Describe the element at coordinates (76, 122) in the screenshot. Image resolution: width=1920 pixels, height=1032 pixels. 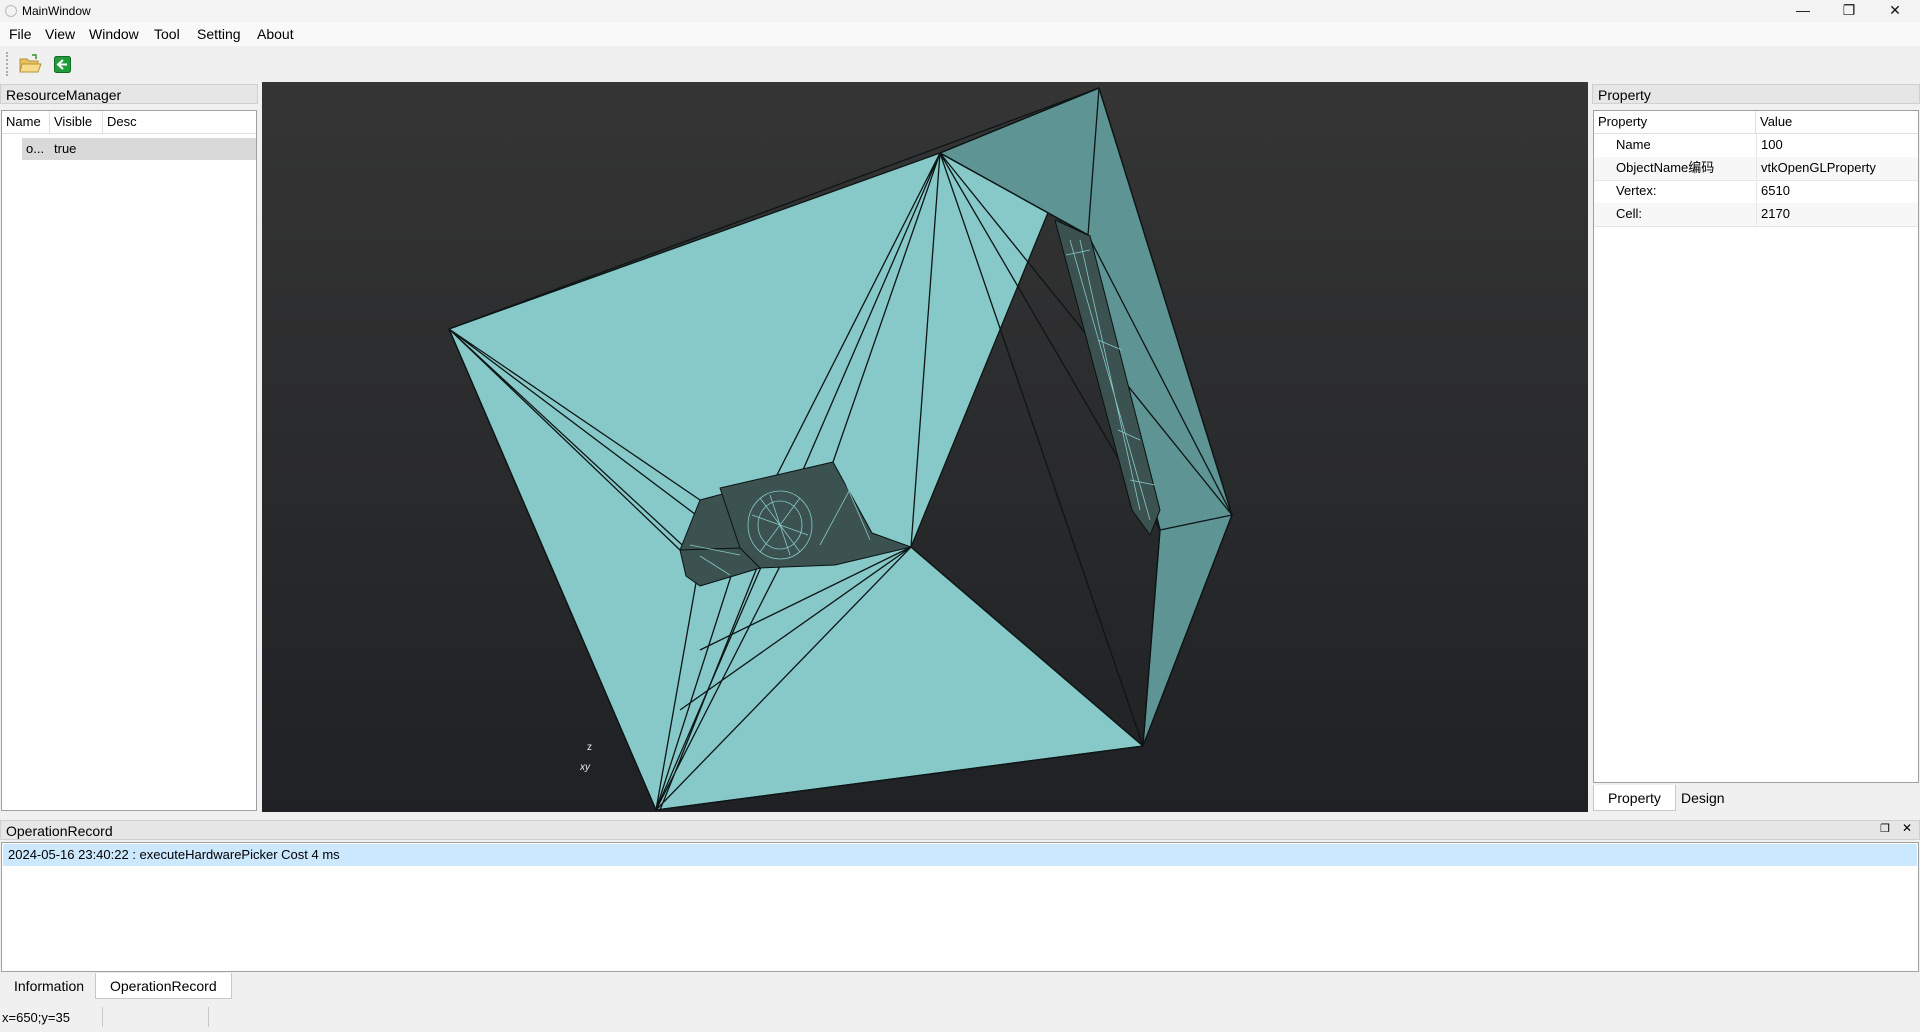
I see `column-visible: Visible` at that location.